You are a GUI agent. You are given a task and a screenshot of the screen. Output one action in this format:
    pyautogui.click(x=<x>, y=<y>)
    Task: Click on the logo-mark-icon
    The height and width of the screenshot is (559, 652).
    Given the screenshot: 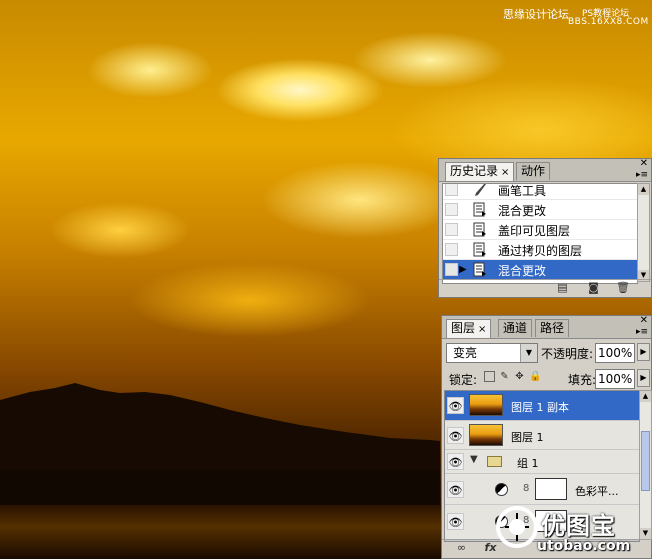 What is the action you would take?
    pyautogui.click(x=517, y=527)
    